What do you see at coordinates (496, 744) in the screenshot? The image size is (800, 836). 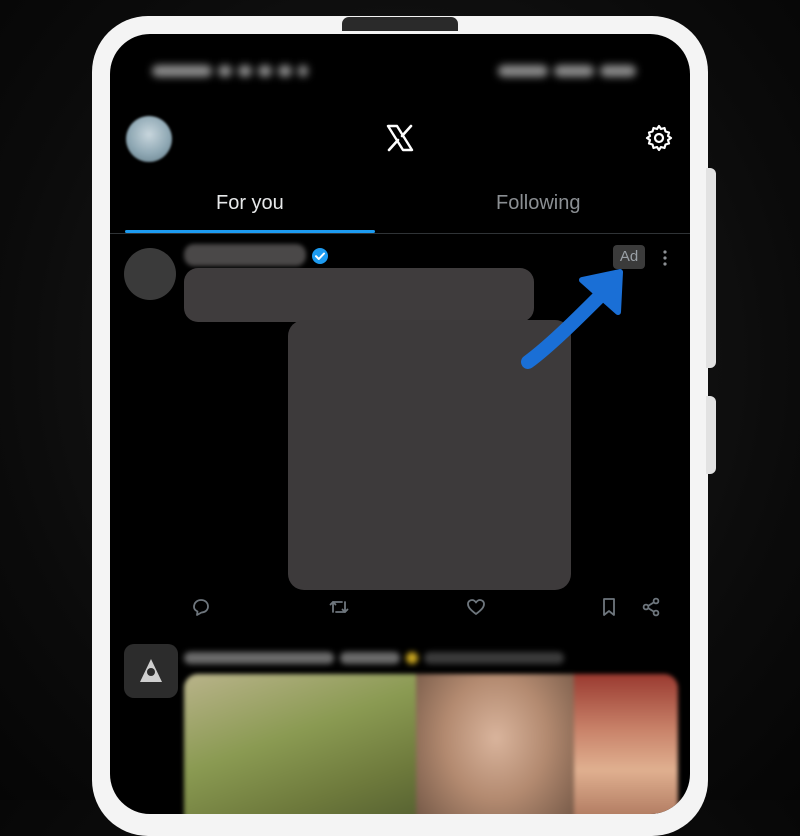 I see `media-image-middle` at bounding box center [496, 744].